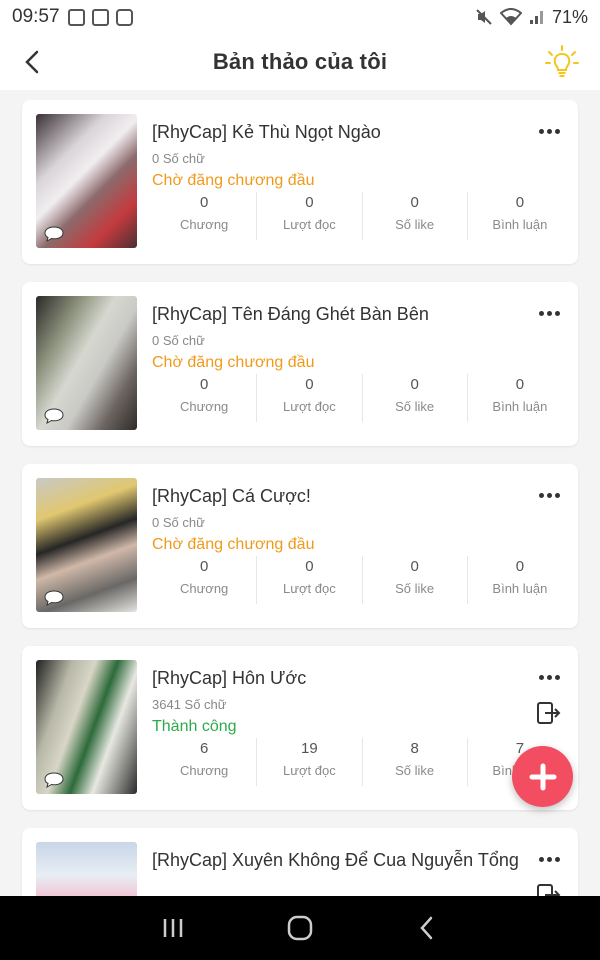 The height and width of the screenshot is (960, 600). I want to click on story-title: [RhyCap] Cá Cược!, so click(337, 496).